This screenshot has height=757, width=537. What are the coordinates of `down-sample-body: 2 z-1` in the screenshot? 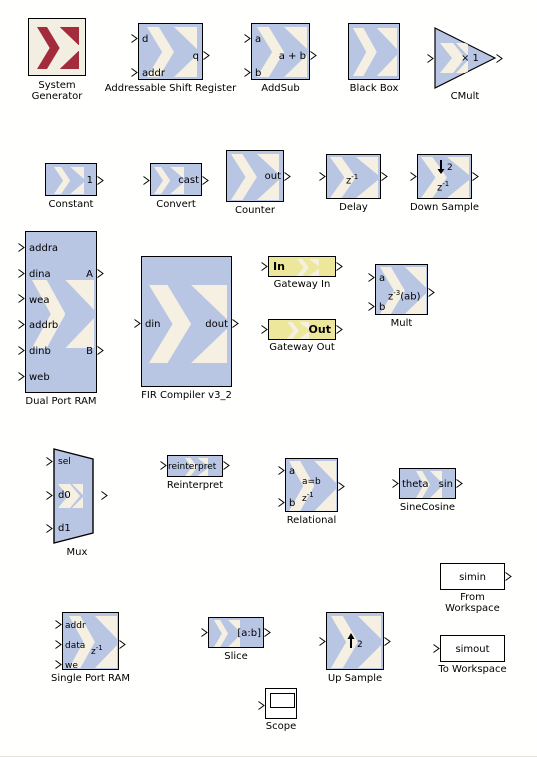 It's located at (444, 176).